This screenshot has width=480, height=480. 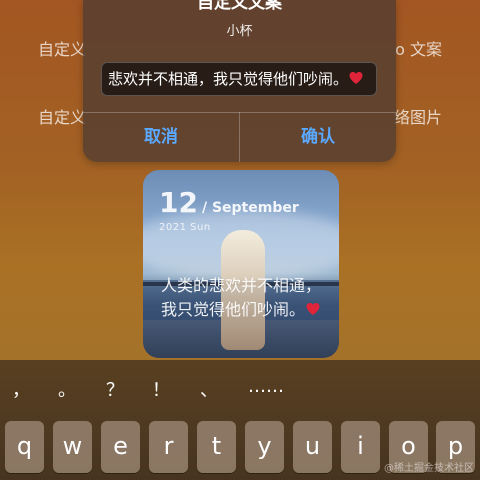 What do you see at coordinates (264, 447) in the screenshot?
I see `key-y: y` at bounding box center [264, 447].